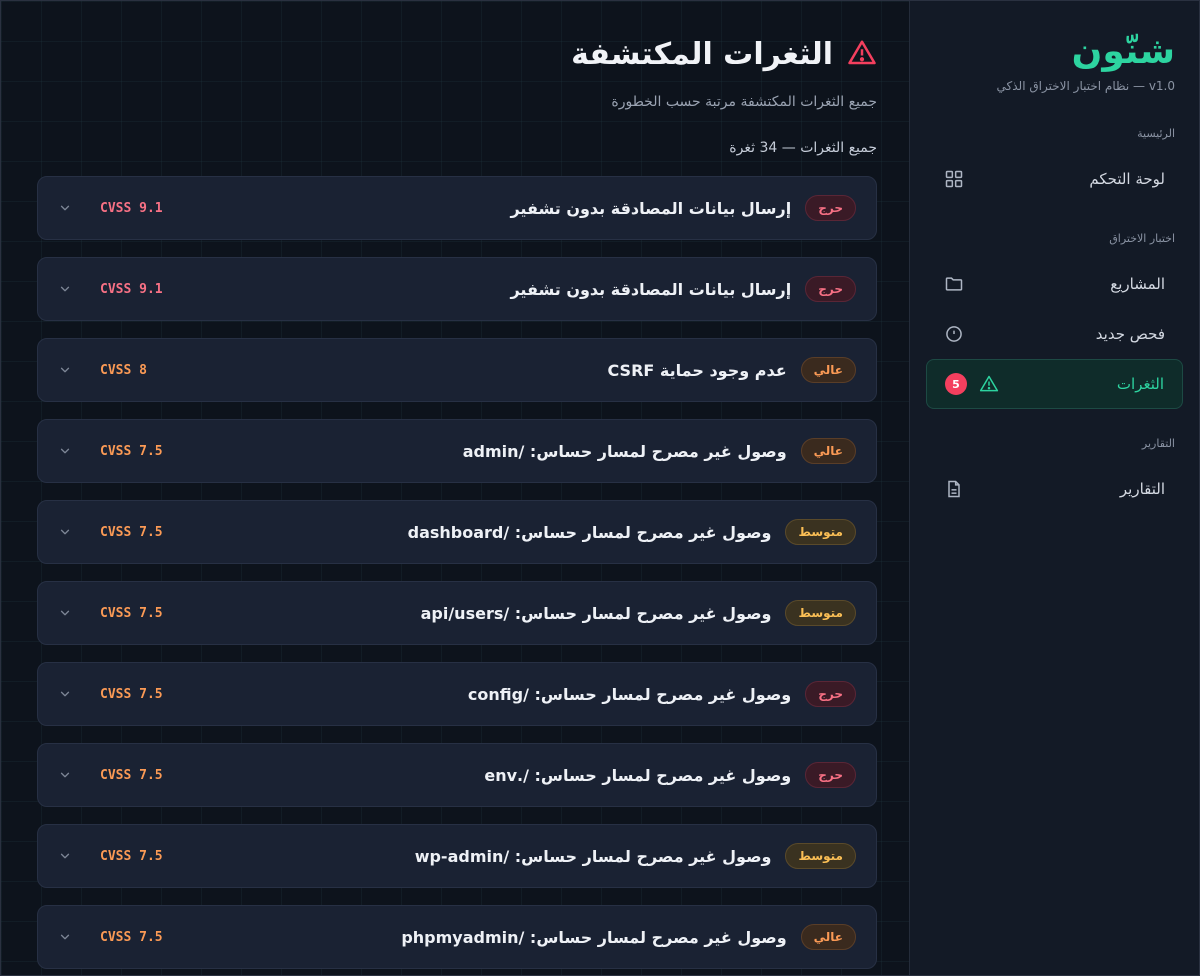 This screenshot has width=1200, height=976. What do you see at coordinates (702, 54) in the screenshot?
I see `page-title: الثغرات المكتشفة` at bounding box center [702, 54].